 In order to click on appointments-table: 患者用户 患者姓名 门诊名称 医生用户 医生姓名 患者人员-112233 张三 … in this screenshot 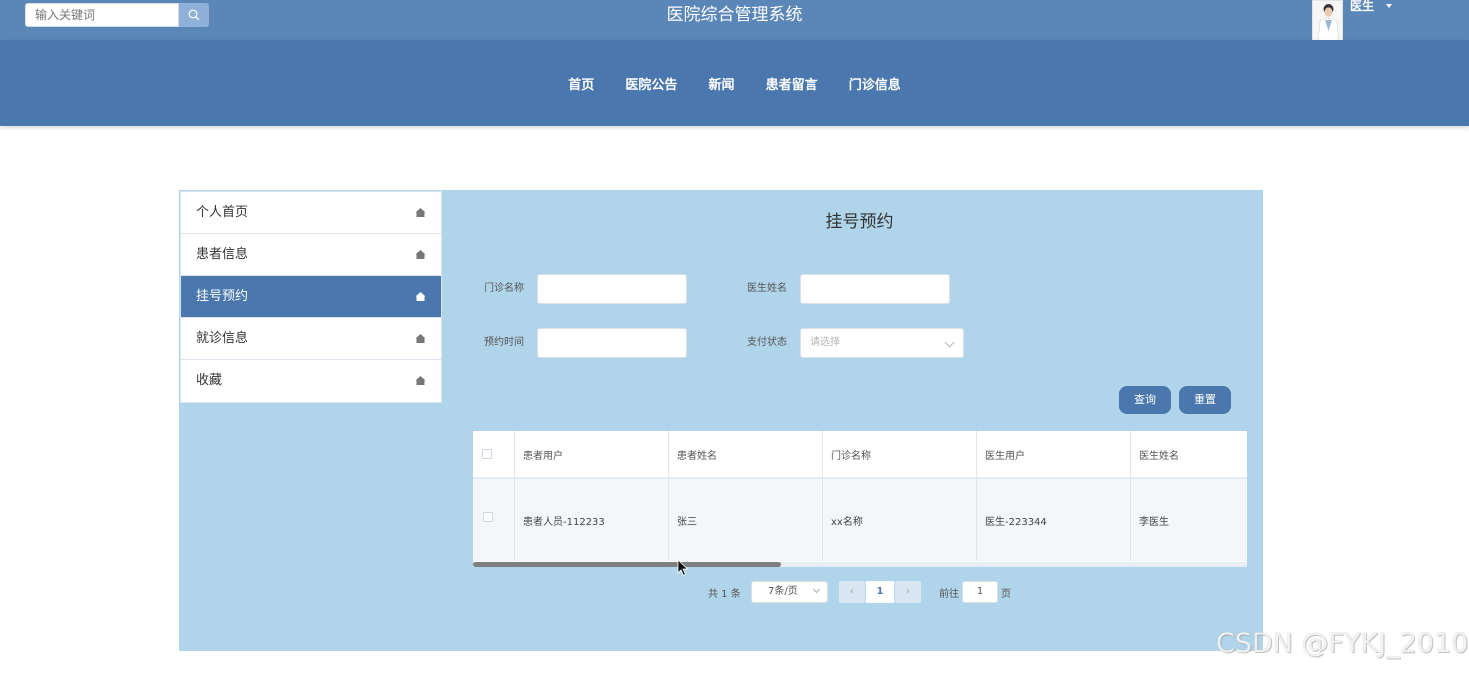, I will do `click(860, 496)`.